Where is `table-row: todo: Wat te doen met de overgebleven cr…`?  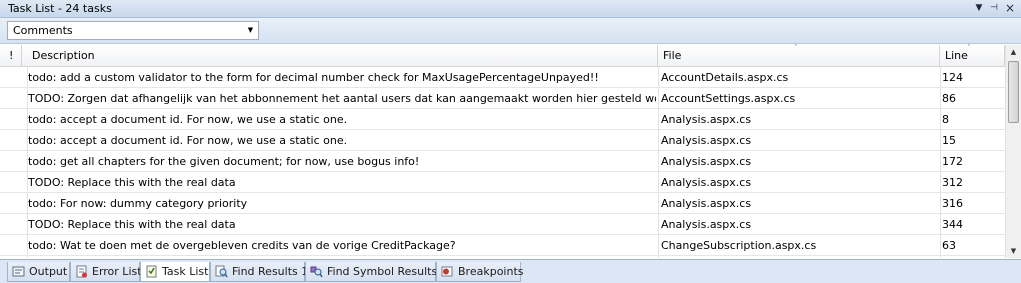 table-row: todo: Wat te doen met de overgebleven cr… is located at coordinates (502, 245).